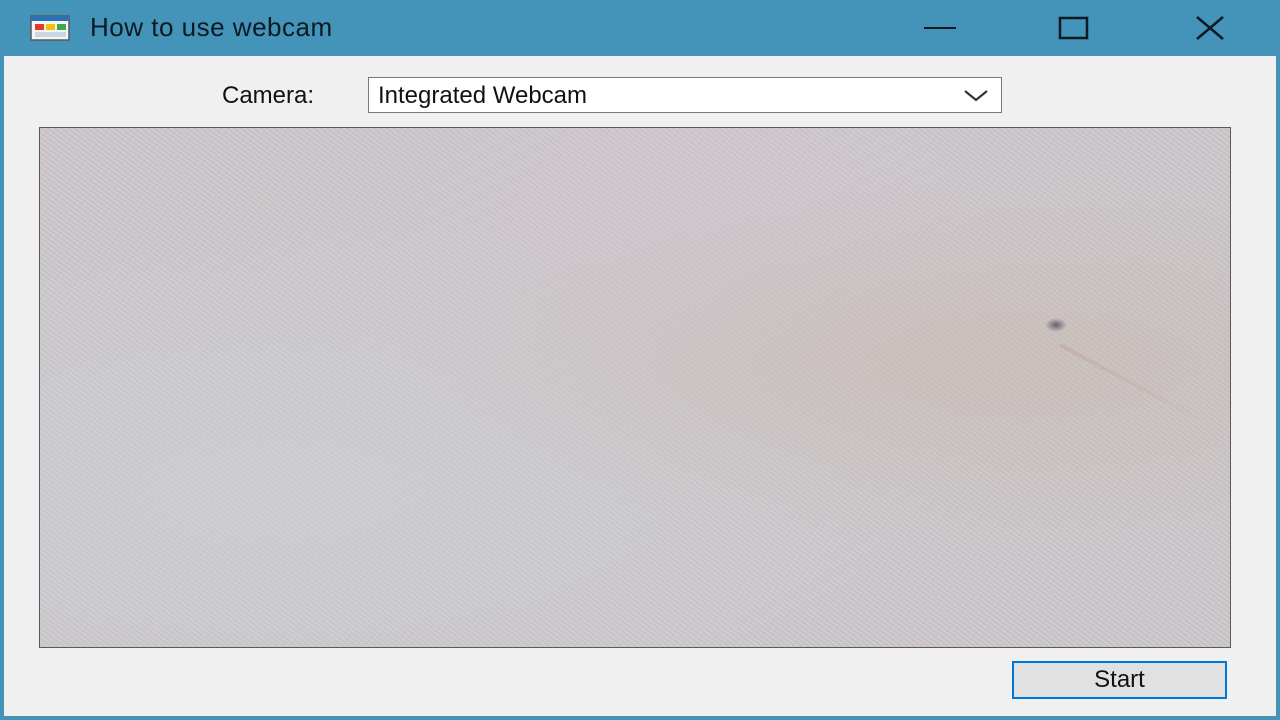 The height and width of the screenshot is (720, 1280). I want to click on minimize-button, so click(940, 28).